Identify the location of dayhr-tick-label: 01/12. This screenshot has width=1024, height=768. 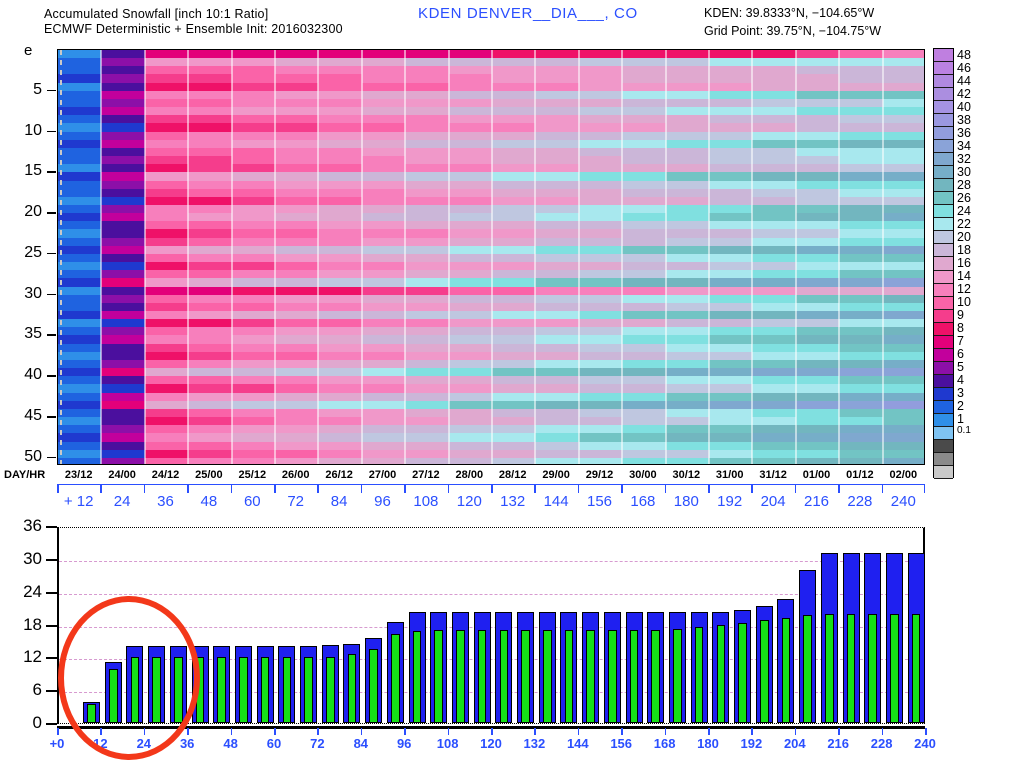
(860, 475).